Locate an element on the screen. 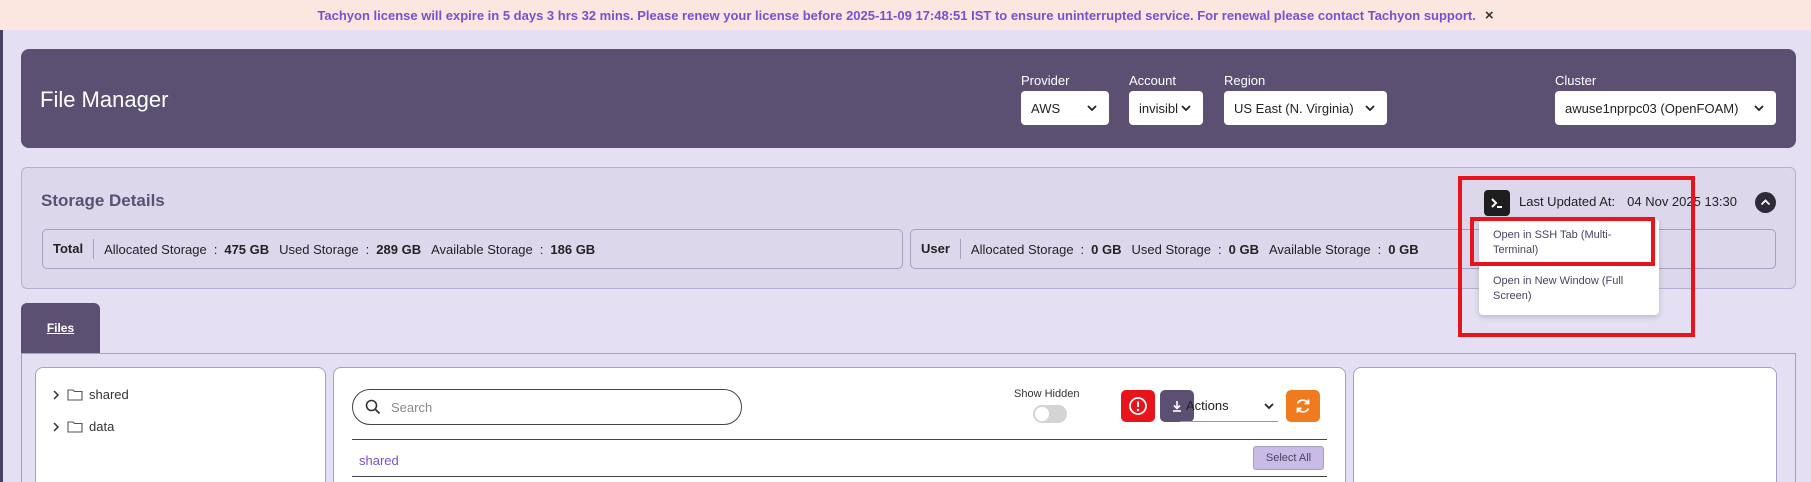  show-hidden-label: Show Hidden is located at coordinates (1047, 394).